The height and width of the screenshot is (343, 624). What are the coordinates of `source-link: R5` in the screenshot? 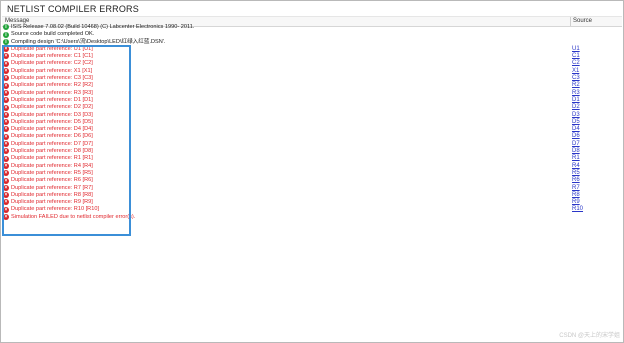 It's located at (576, 173).